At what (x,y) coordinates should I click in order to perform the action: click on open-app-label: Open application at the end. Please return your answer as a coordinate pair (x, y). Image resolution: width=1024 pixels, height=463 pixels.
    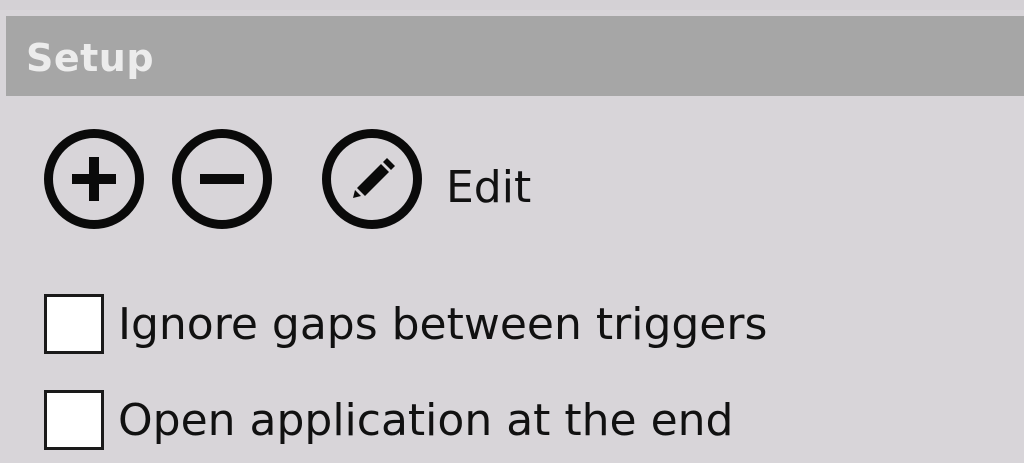
    Looking at the image, I should click on (425, 420).